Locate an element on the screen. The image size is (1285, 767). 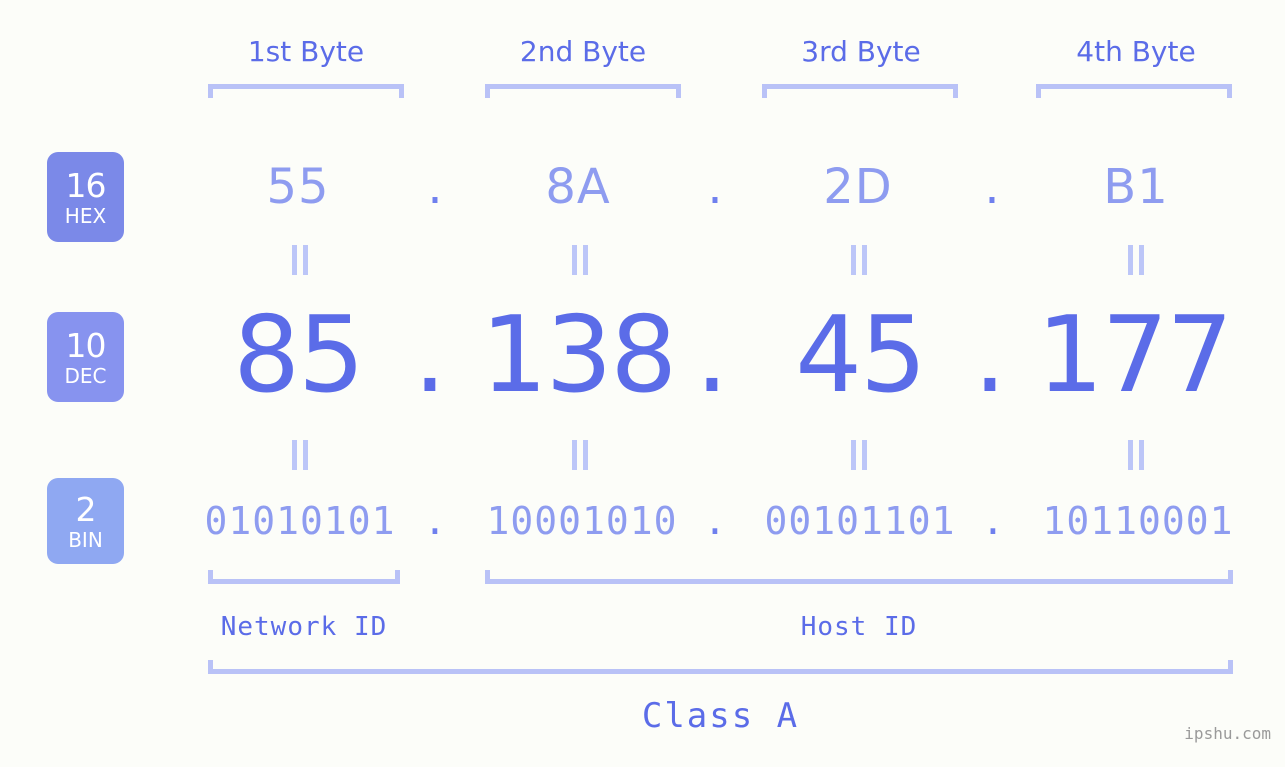
base-badge-bin-number: 2 is located at coordinates (86, 509).